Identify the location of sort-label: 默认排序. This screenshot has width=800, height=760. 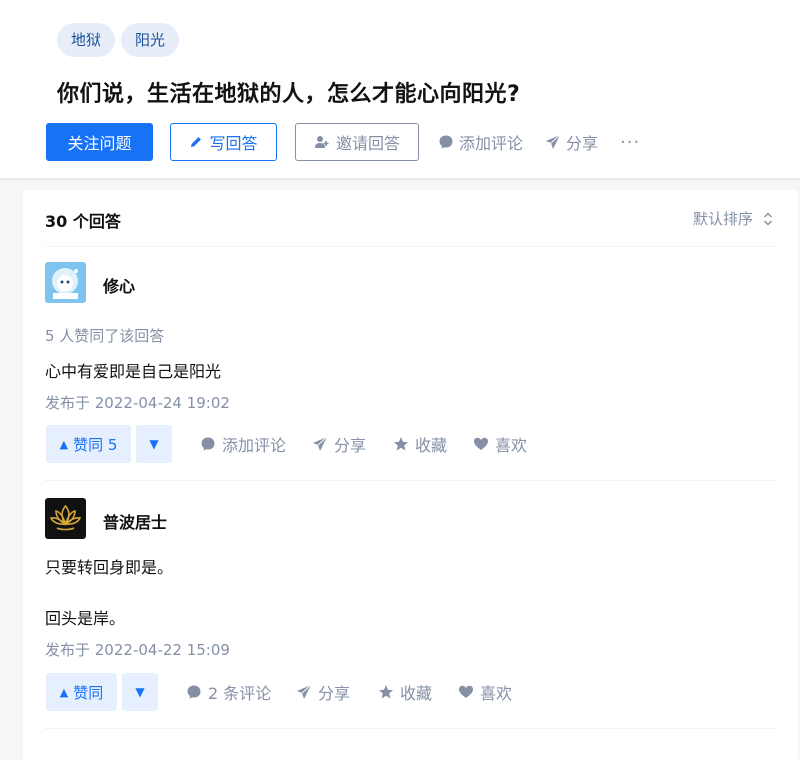
(722, 219).